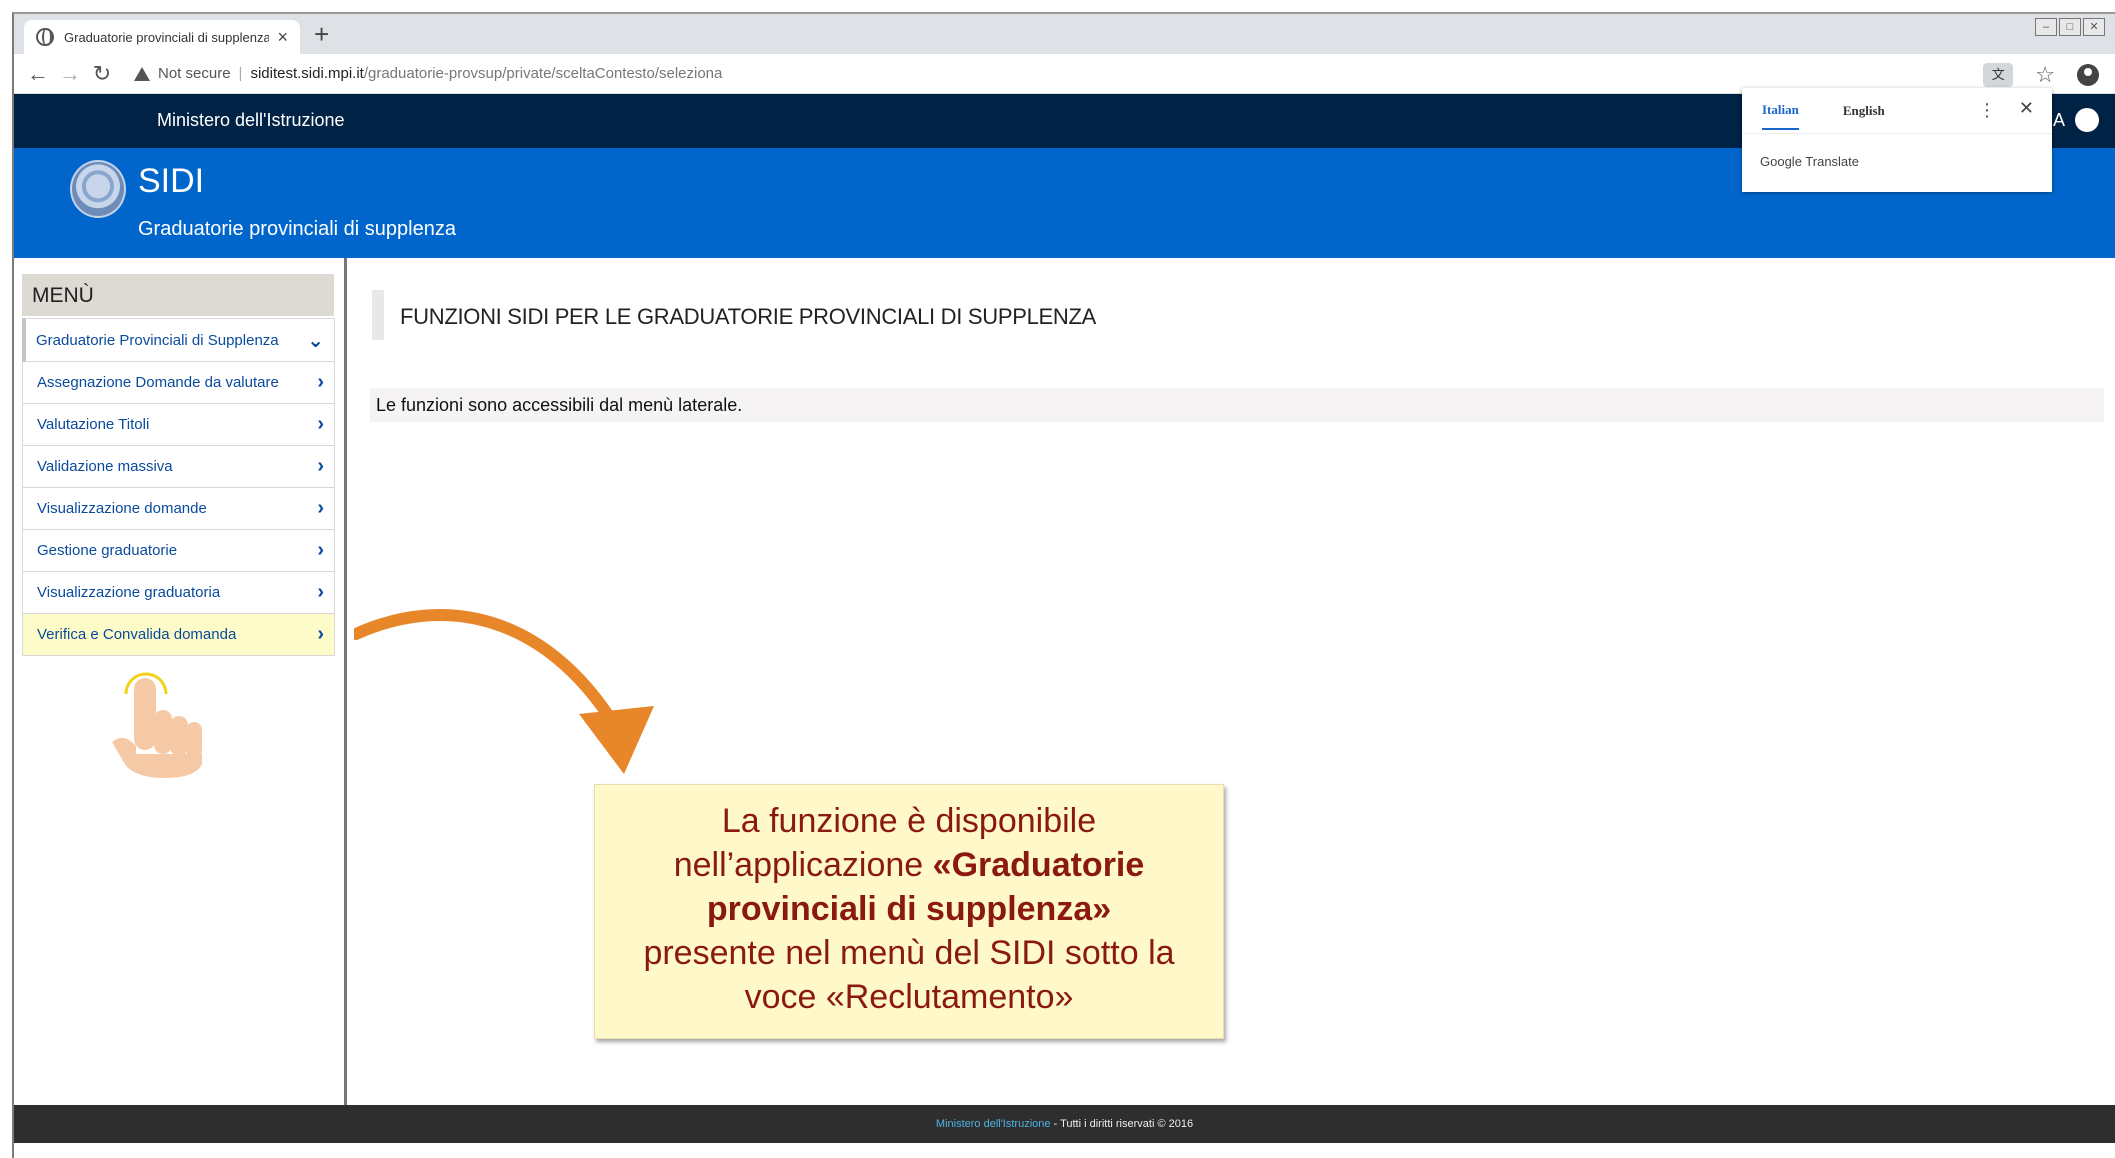 This screenshot has width=2115, height=1158. I want to click on callout-app-name-2: provinciali di supplenza», so click(909, 909).